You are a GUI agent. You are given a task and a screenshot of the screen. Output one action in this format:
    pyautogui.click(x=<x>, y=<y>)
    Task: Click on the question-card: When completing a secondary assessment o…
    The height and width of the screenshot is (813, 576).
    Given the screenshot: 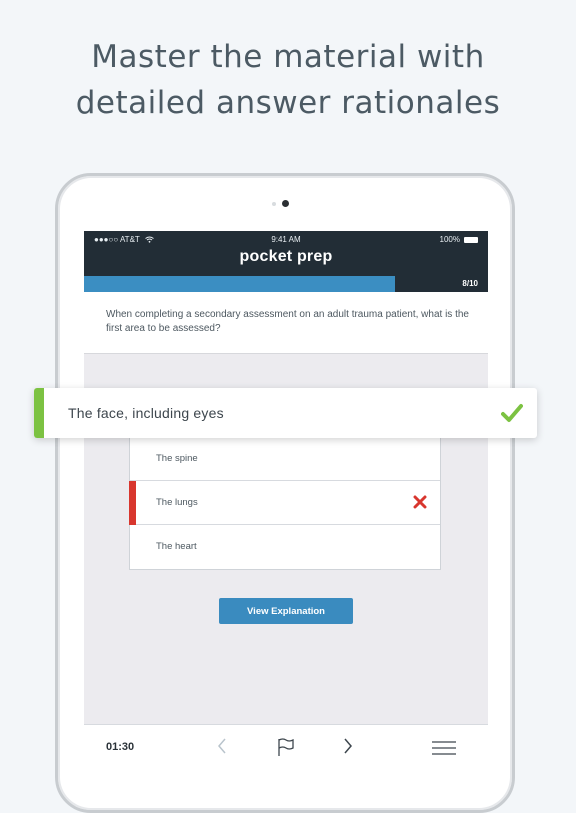 What is the action you would take?
    pyautogui.click(x=286, y=323)
    